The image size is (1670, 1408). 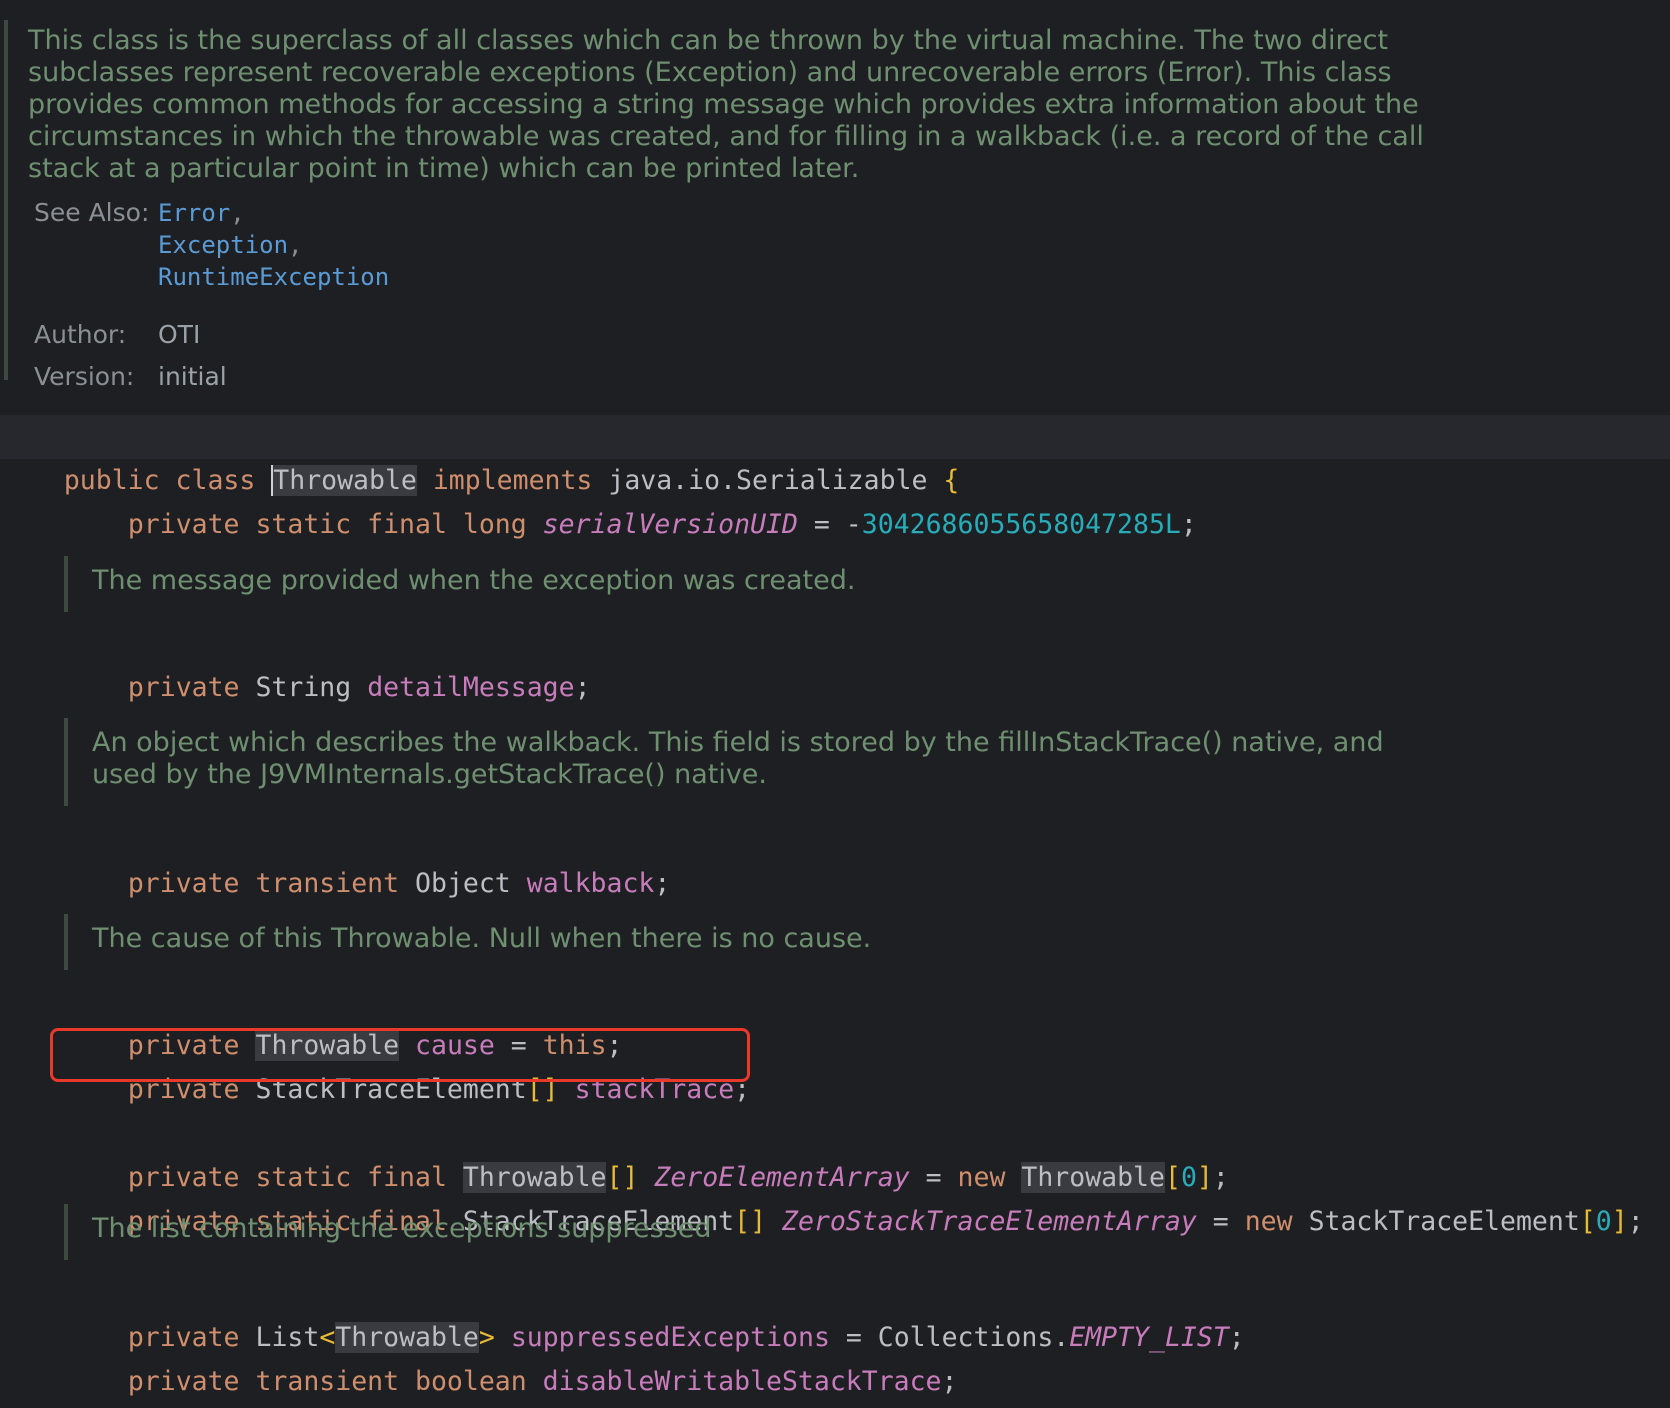 I want to click on field-walkback: walkback, so click(x=591, y=883).